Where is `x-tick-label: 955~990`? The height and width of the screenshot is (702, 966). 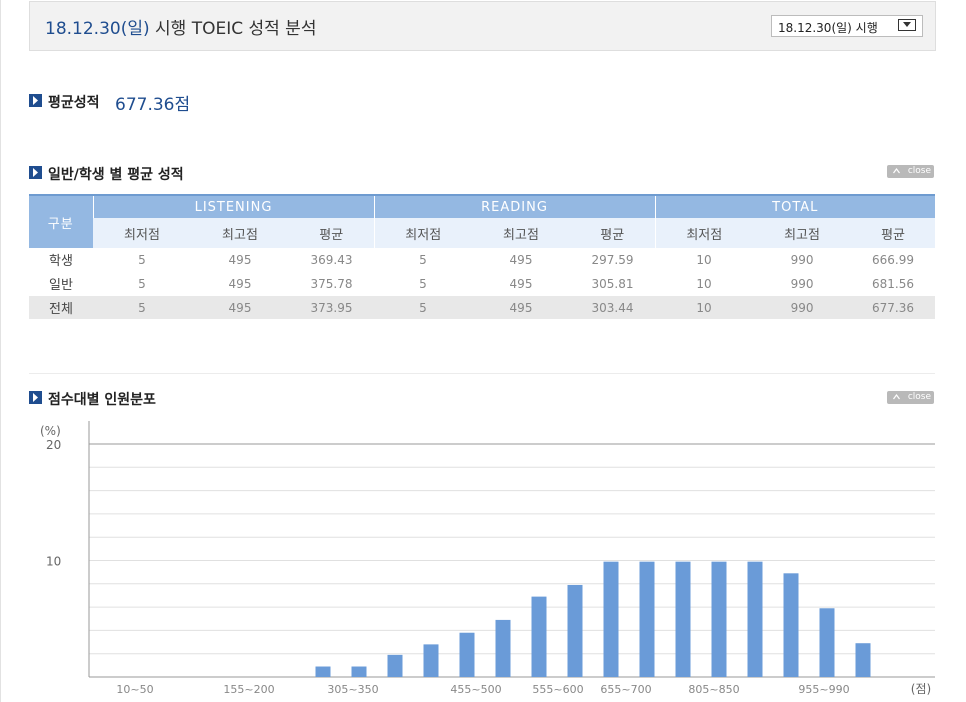 x-tick-label: 955~990 is located at coordinates (823, 689).